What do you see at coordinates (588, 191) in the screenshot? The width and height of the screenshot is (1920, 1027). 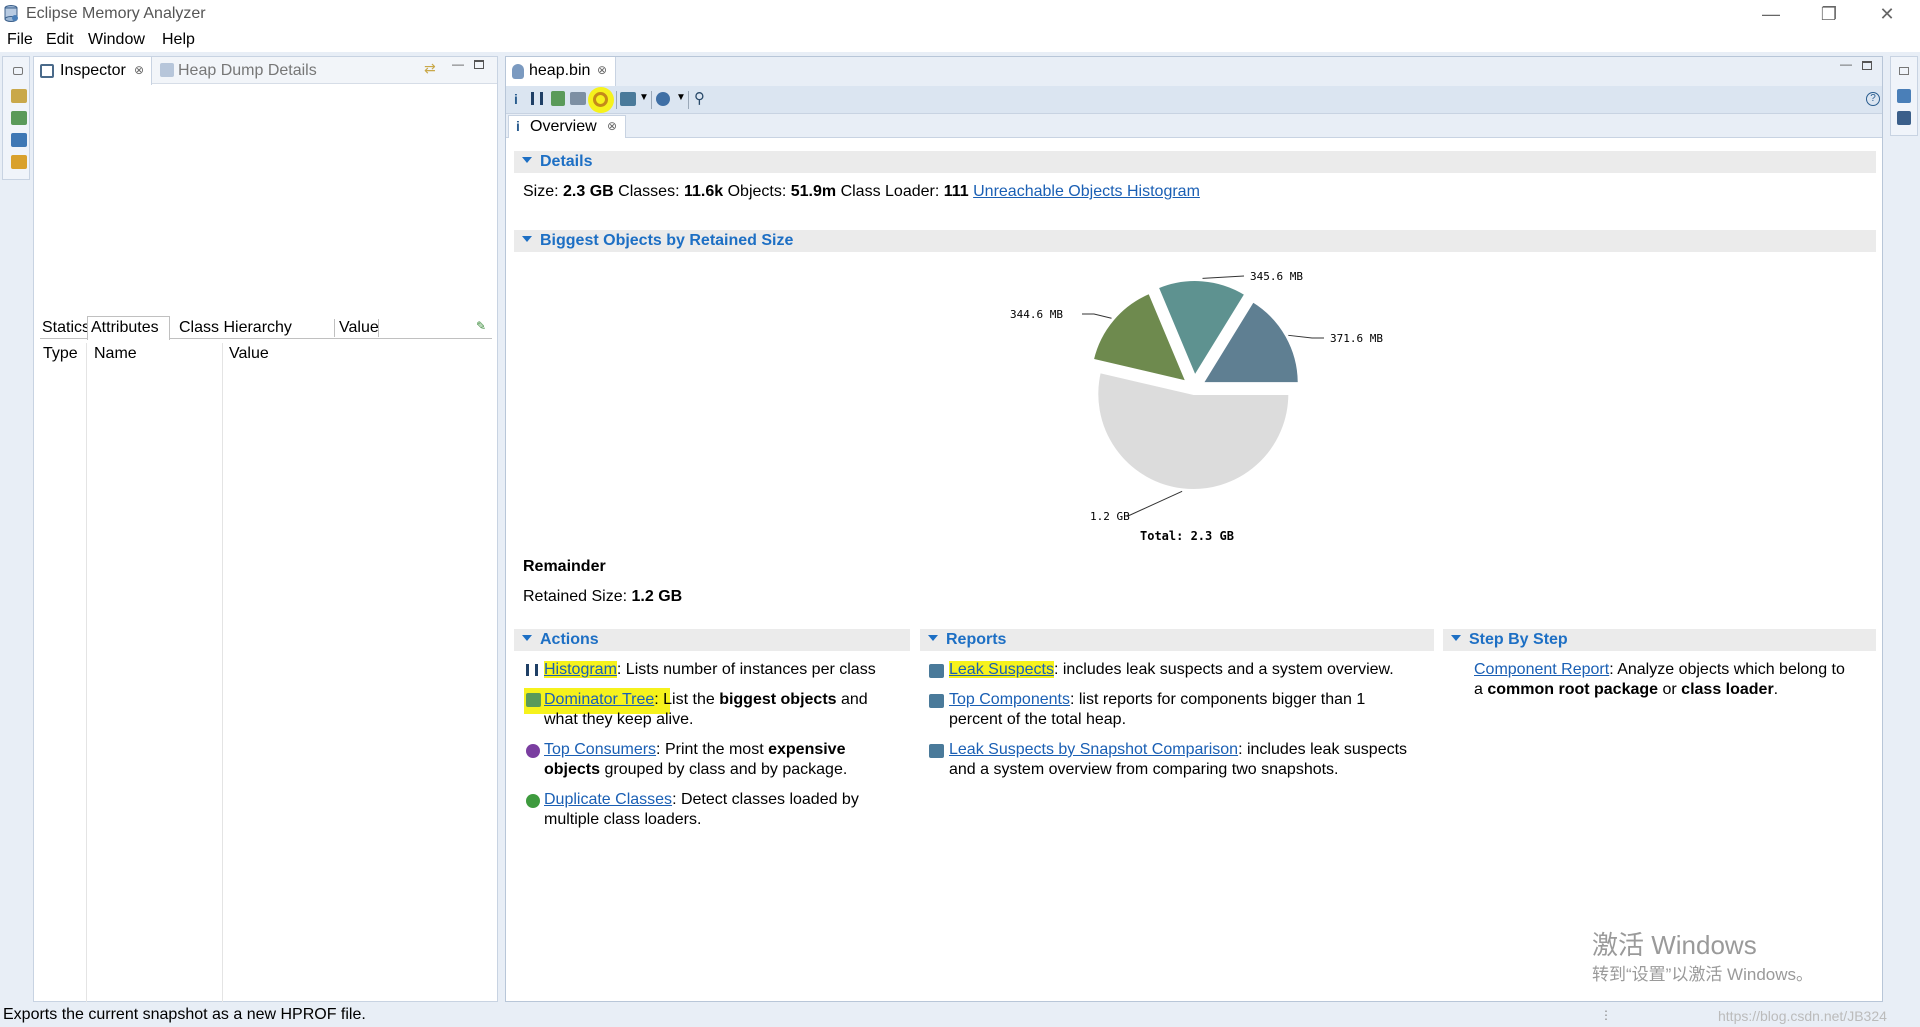 I see `size-value: 2.3 GB` at bounding box center [588, 191].